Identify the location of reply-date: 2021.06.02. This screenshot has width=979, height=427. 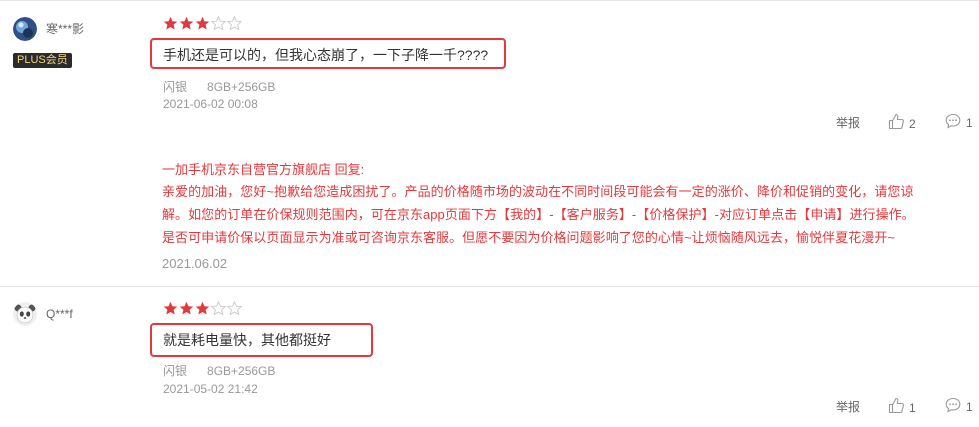
(195, 263).